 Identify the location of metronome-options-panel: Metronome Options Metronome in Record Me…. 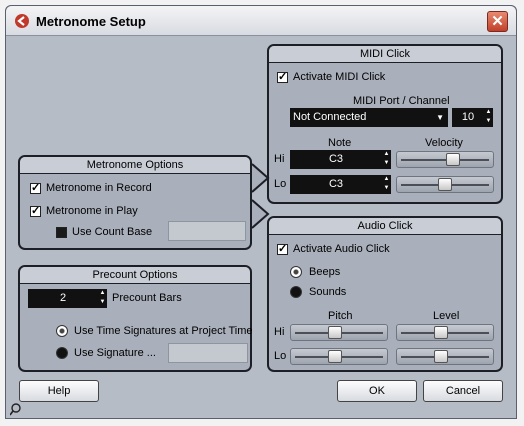
(135, 202).